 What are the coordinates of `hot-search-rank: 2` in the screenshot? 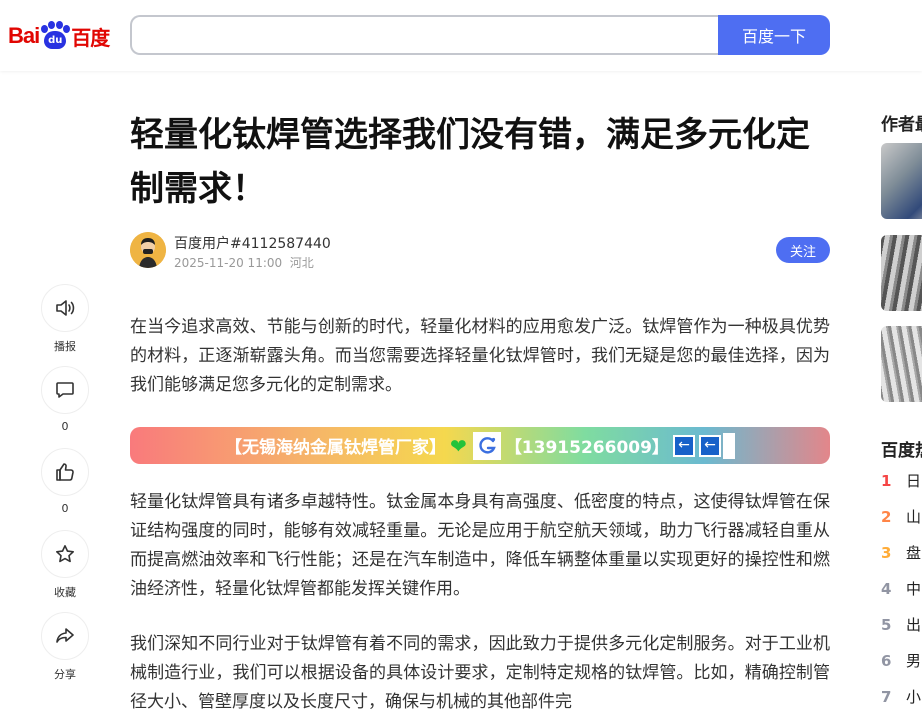 It's located at (886, 517).